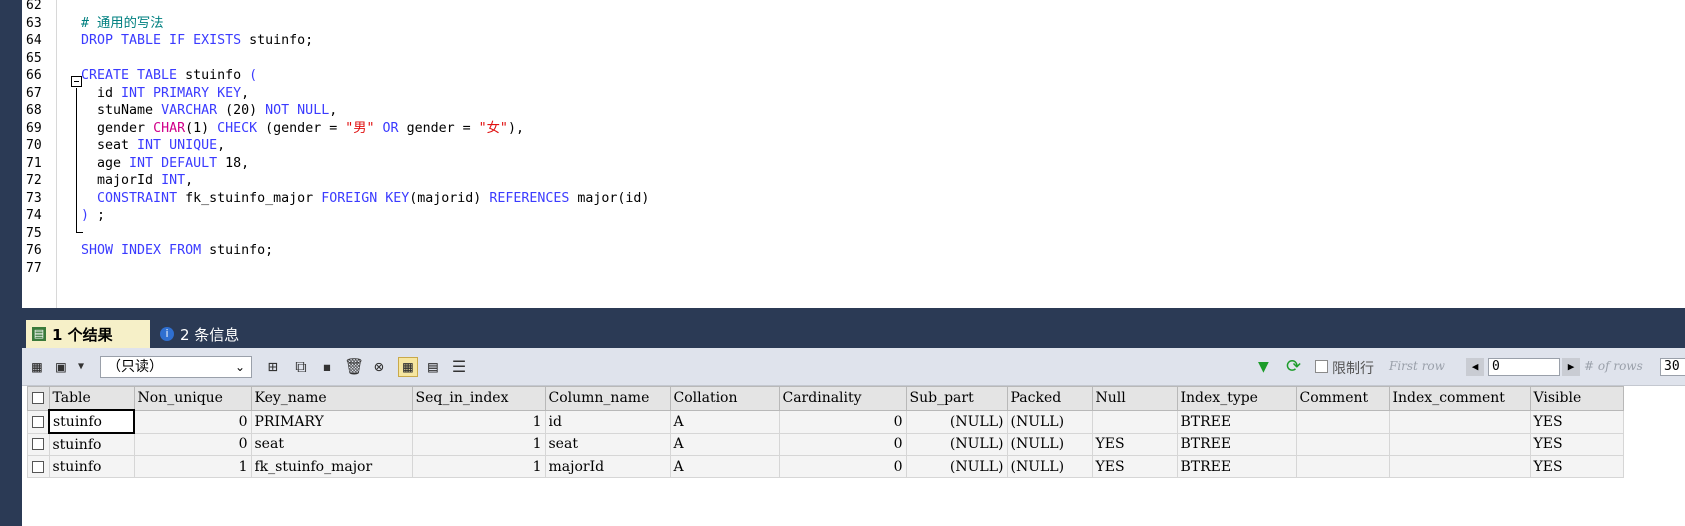 The width and height of the screenshot is (1685, 526). I want to click on table-row: stuinfo 0 PRIMARY 1 id A 0 (NULL) (NULL) BTREE YES, so click(825, 421).